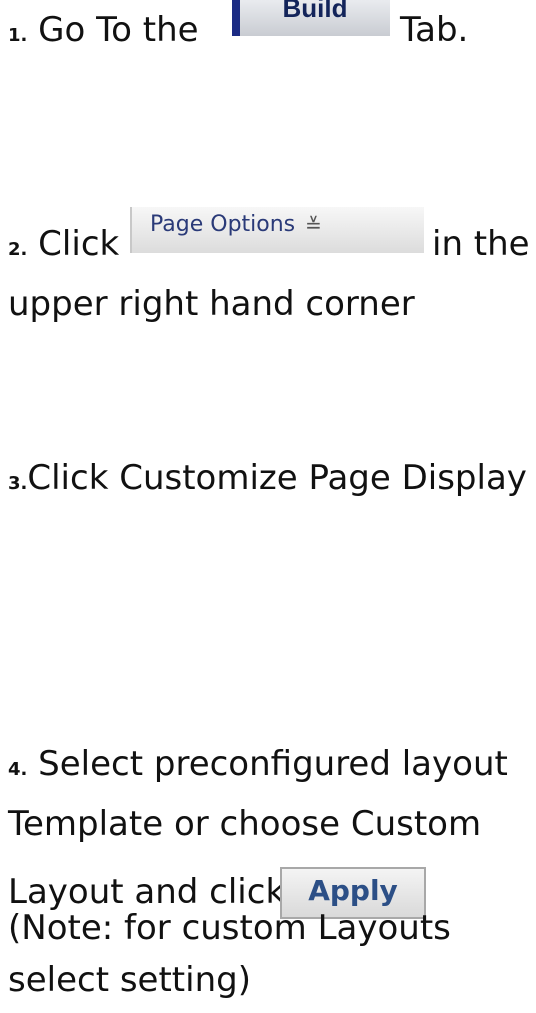  Describe the element at coordinates (18, 483) in the screenshot. I see `step-3-number: 3.` at that location.